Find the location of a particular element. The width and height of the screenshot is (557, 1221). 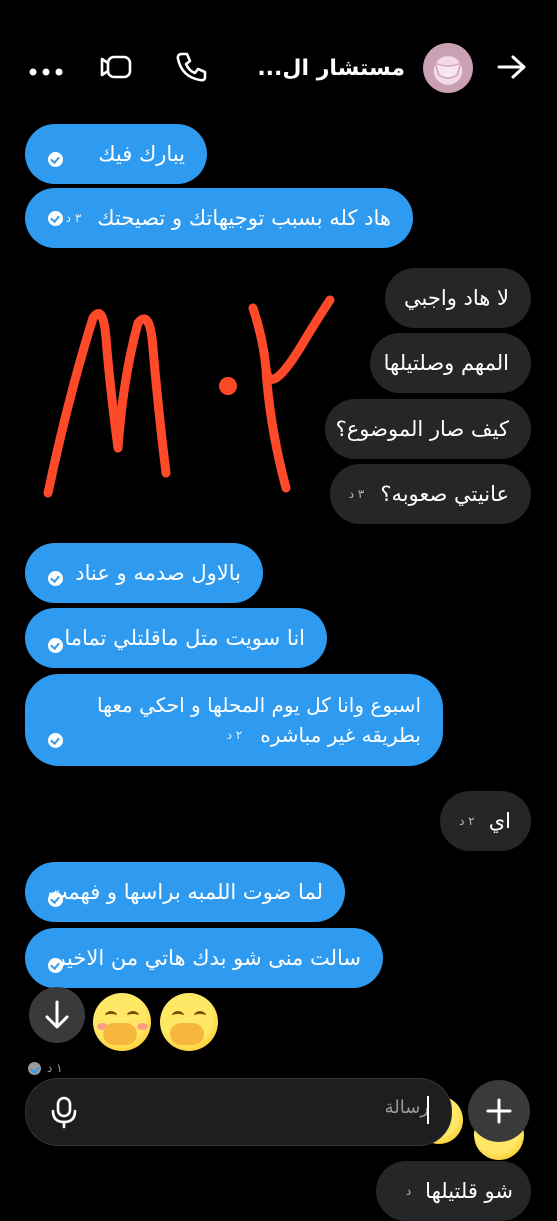

message-input: رسالة is located at coordinates (407, 1107).